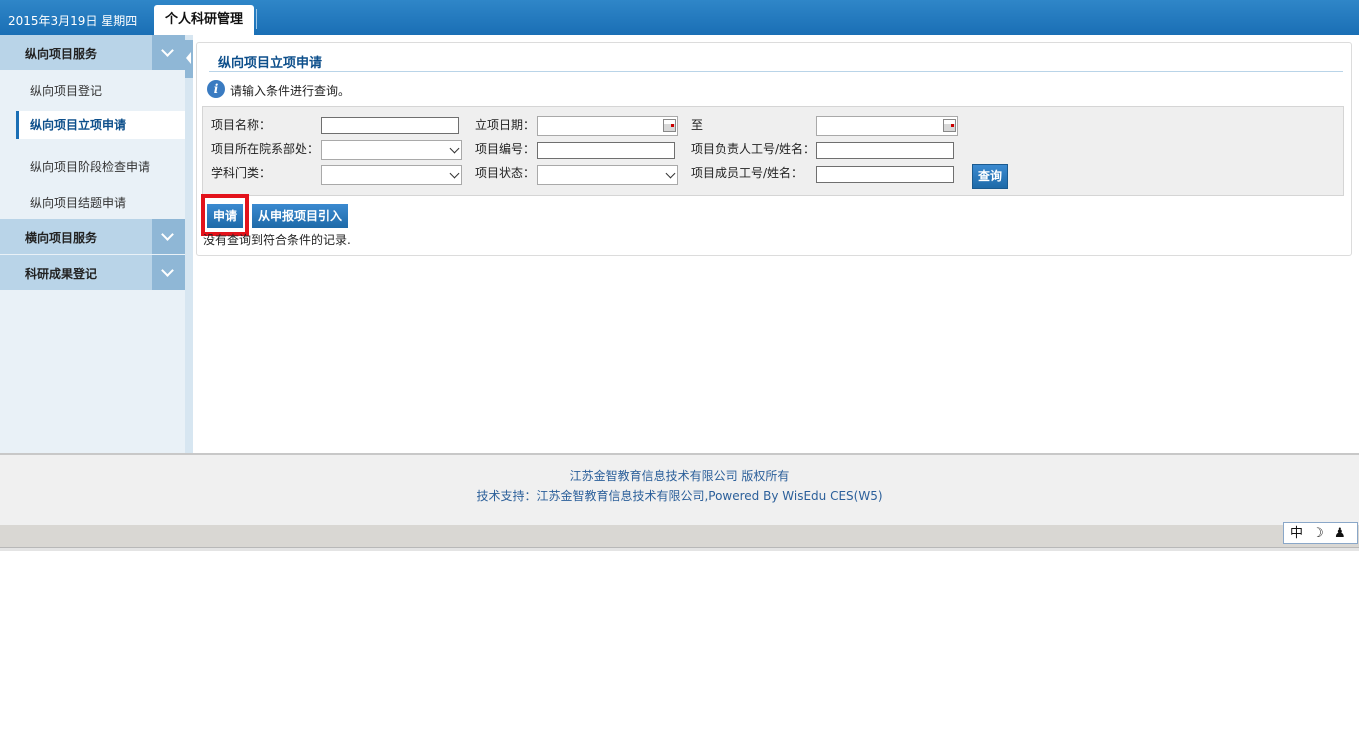  What do you see at coordinates (606, 150) in the screenshot?
I see `project-no-input` at bounding box center [606, 150].